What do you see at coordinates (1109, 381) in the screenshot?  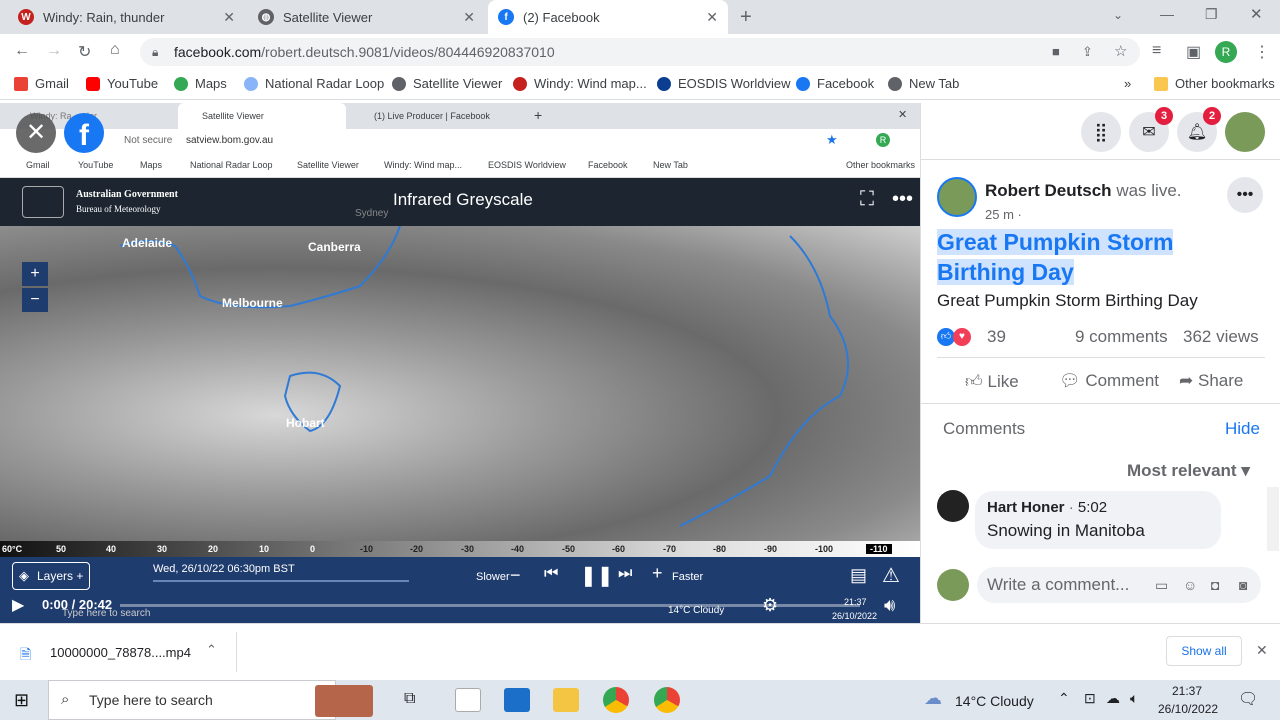 I see `comment-button: 💬︎ Comment` at bounding box center [1109, 381].